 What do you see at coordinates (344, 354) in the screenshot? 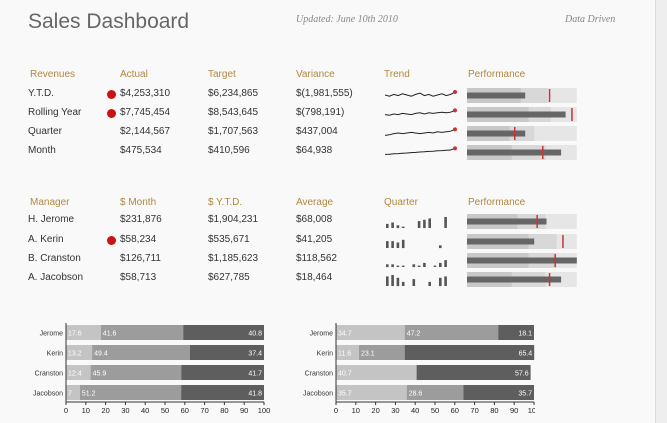
I see `data-label: 11.6` at bounding box center [344, 354].